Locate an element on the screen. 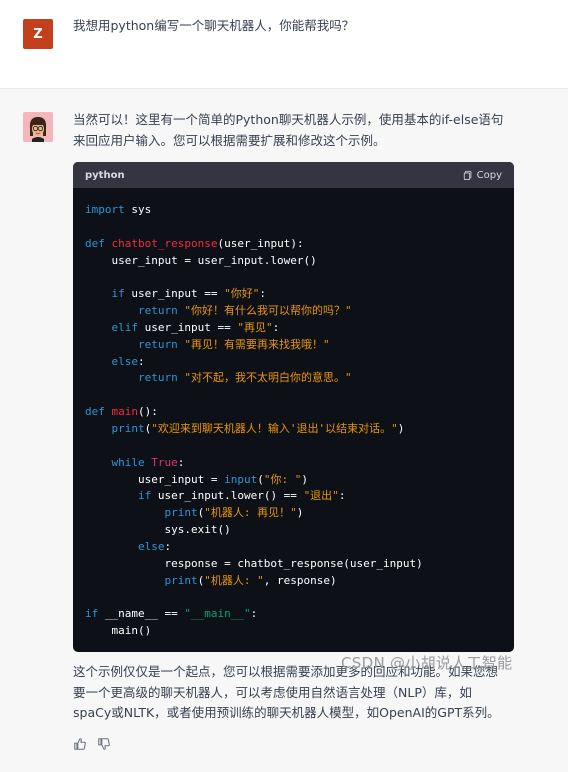  code-line: if user_input.lower() == "退出": is located at coordinates (293, 496).